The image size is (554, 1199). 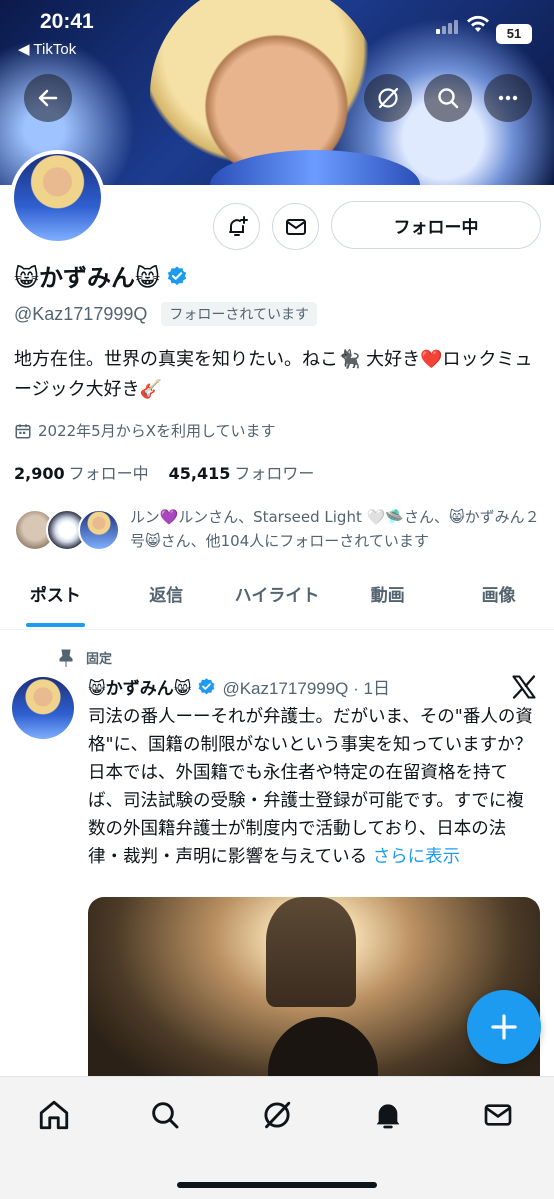 I want to click on followers-link: 45,415 フォロワー, so click(x=242, y=472).